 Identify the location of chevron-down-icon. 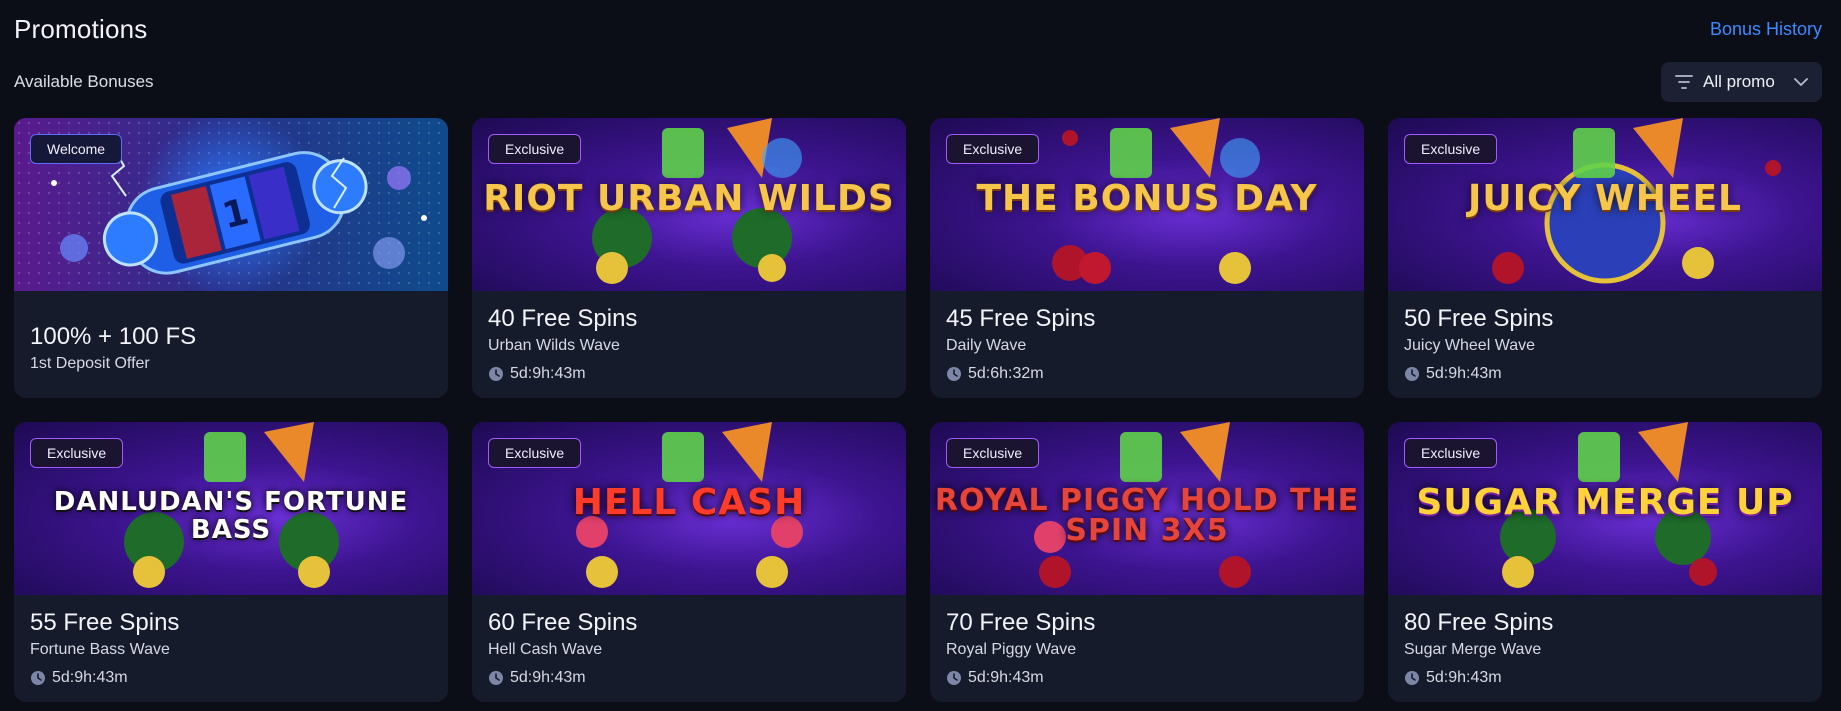
(1801, 82).